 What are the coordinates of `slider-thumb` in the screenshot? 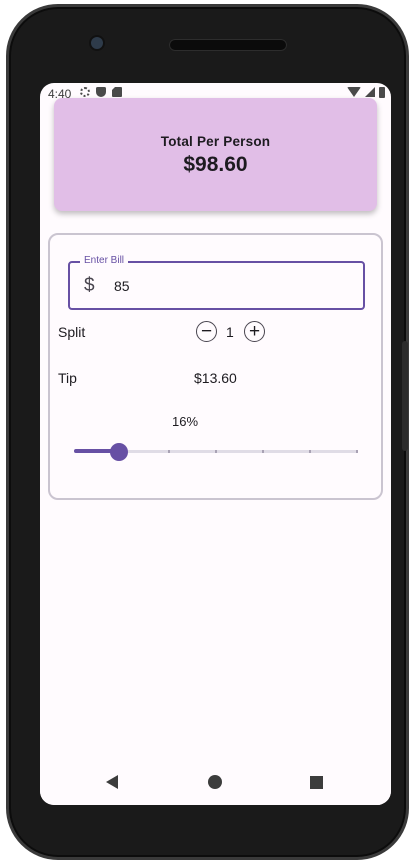 It's located at (119, 452).